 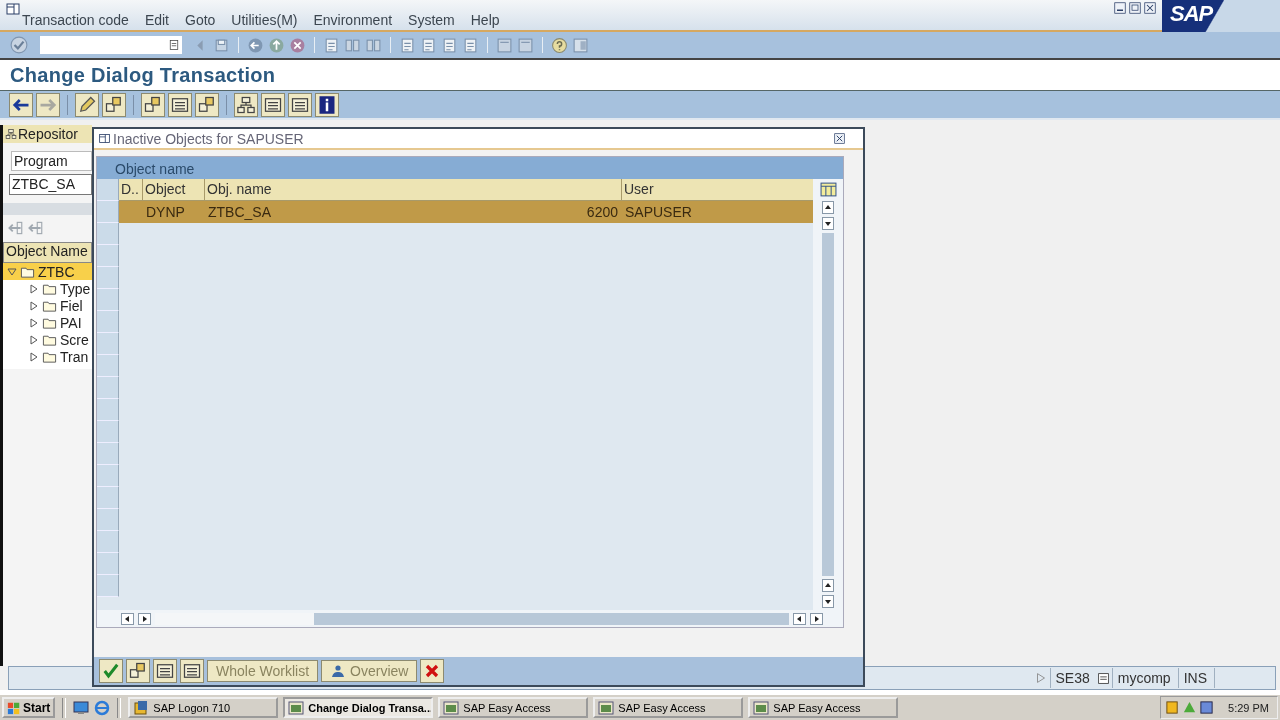 I want to click on select-all-button, so click(x=108, y=190).